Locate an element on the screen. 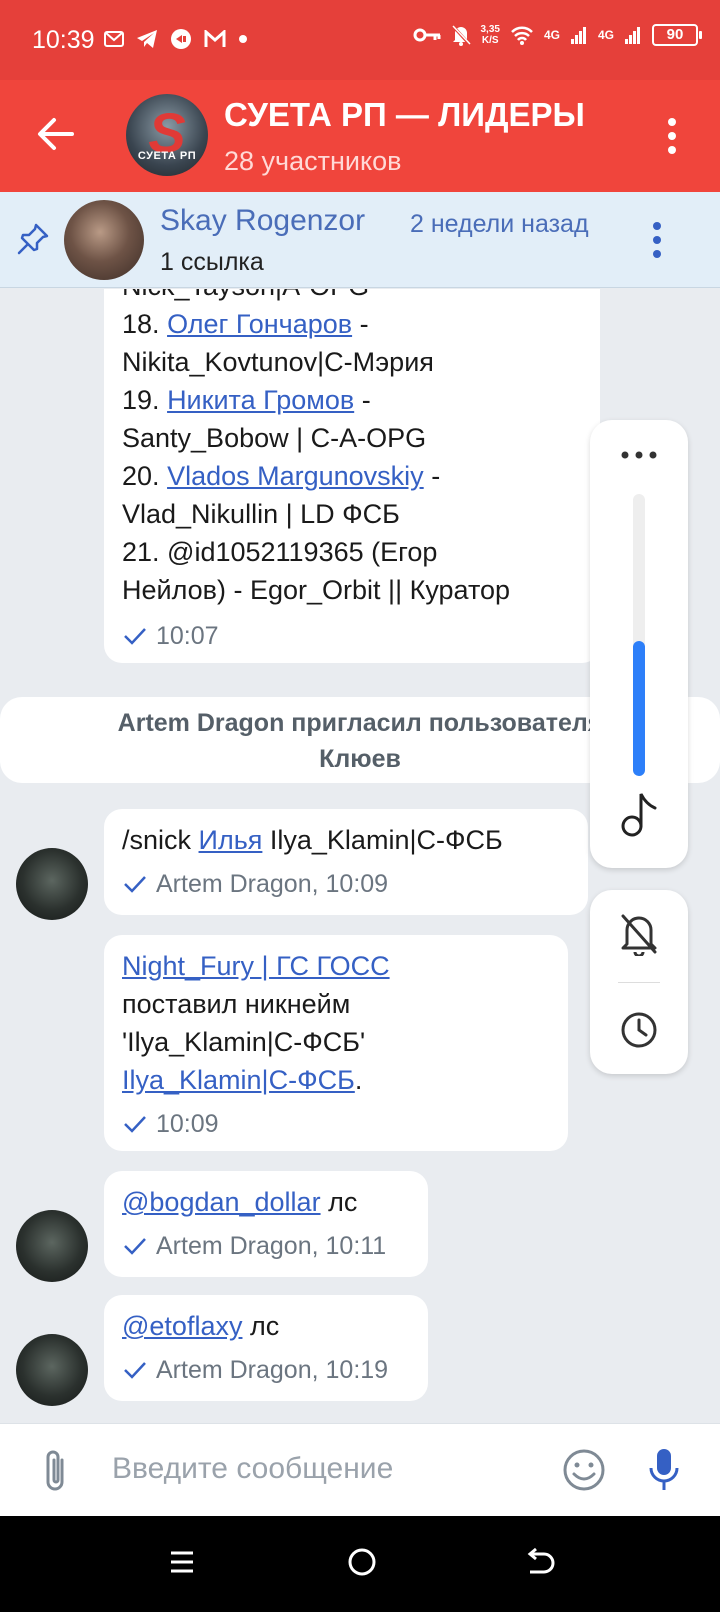 The width and height of the screenshot is (720, 1612). mail-icon is located at coordinates (114, 39).